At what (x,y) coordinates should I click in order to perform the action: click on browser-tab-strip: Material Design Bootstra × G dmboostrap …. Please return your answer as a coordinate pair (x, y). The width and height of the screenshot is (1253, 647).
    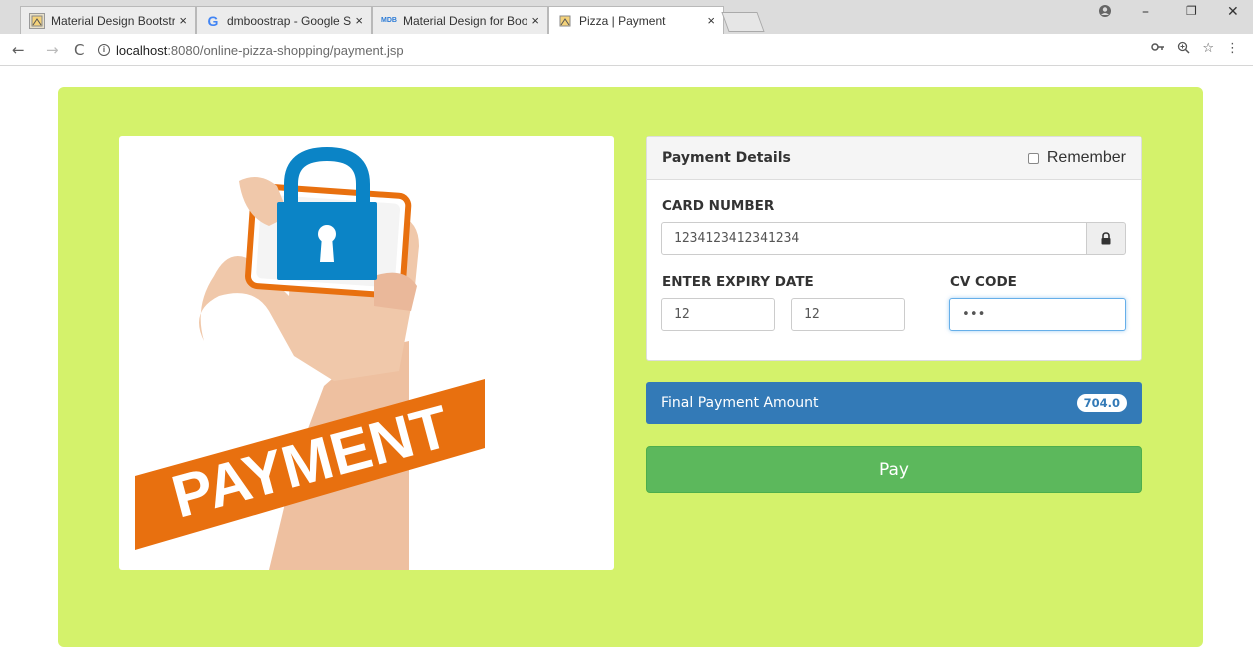
    Looking at the image, I should click on (626, 17).